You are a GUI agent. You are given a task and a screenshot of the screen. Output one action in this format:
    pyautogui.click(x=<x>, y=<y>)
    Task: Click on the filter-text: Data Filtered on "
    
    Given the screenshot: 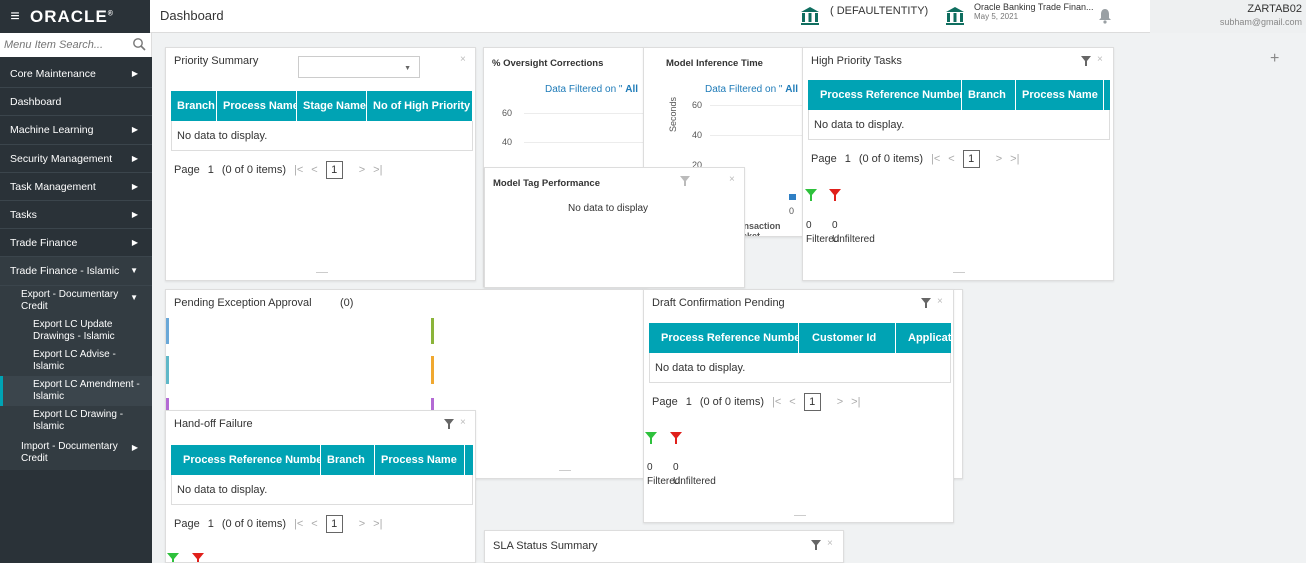 What is the action you would take?
    pyautogui.click(x=744, y=89)
    